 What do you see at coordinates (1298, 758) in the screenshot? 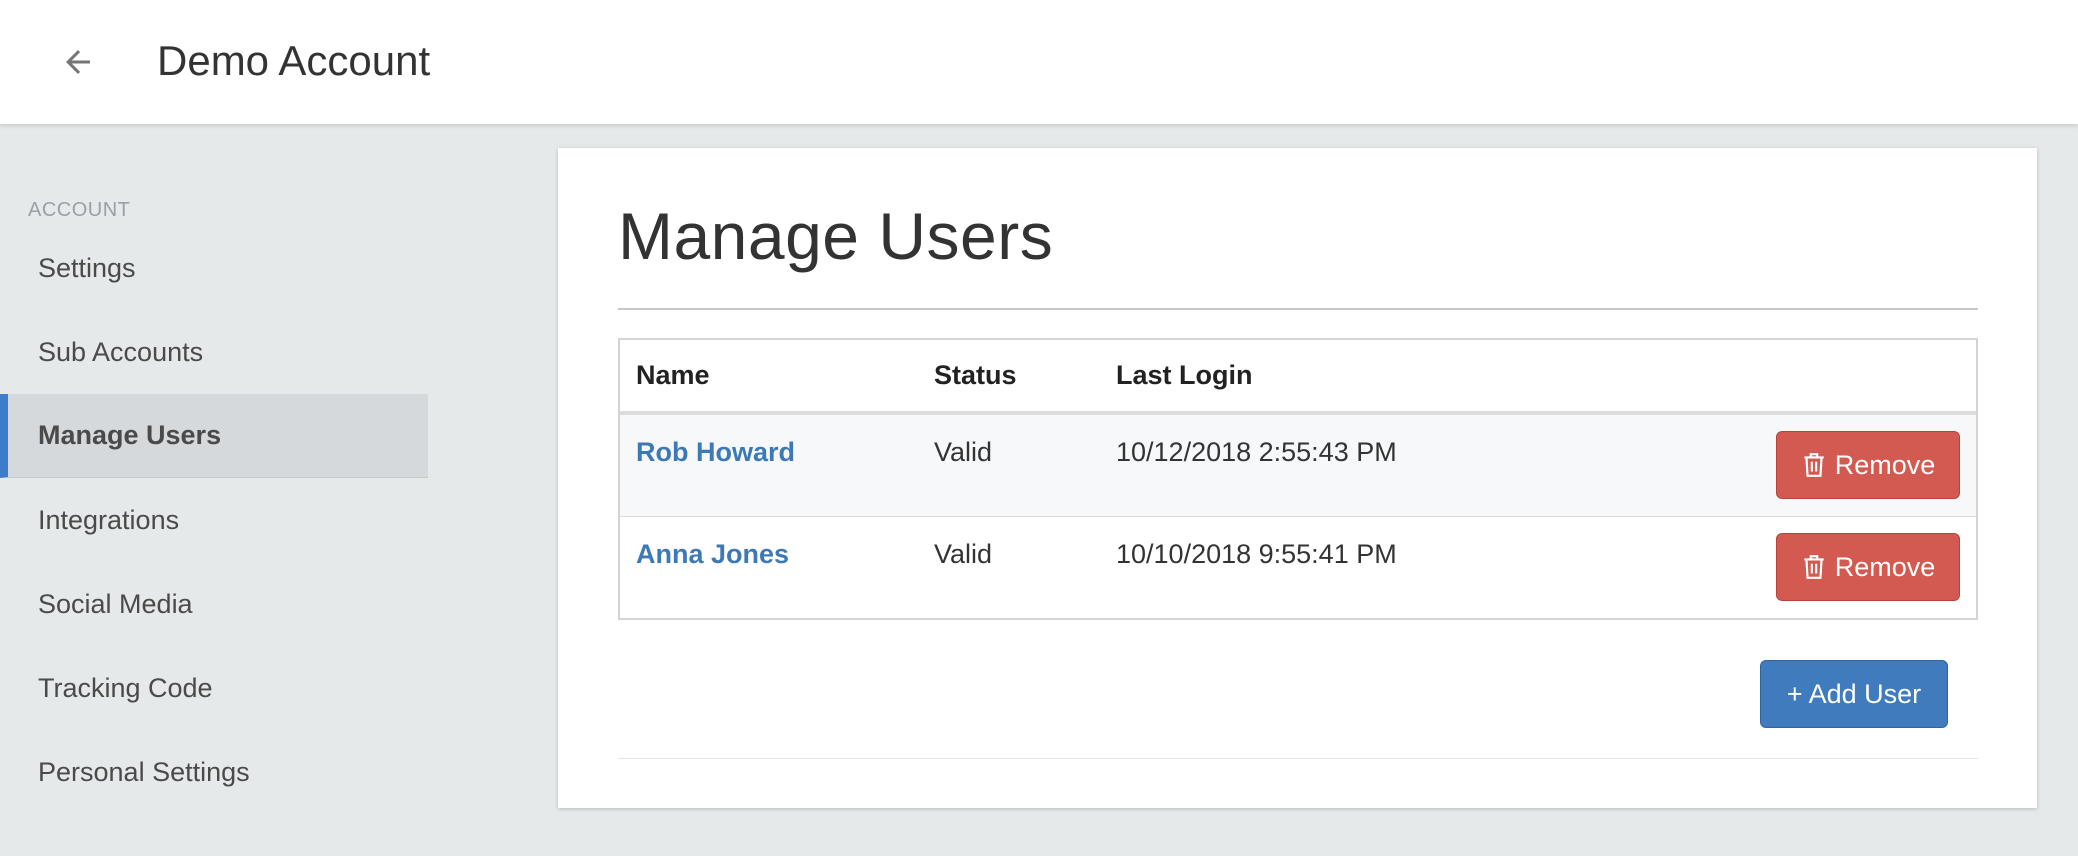
I see `footer-divider` at bounding box center [1298, 758].